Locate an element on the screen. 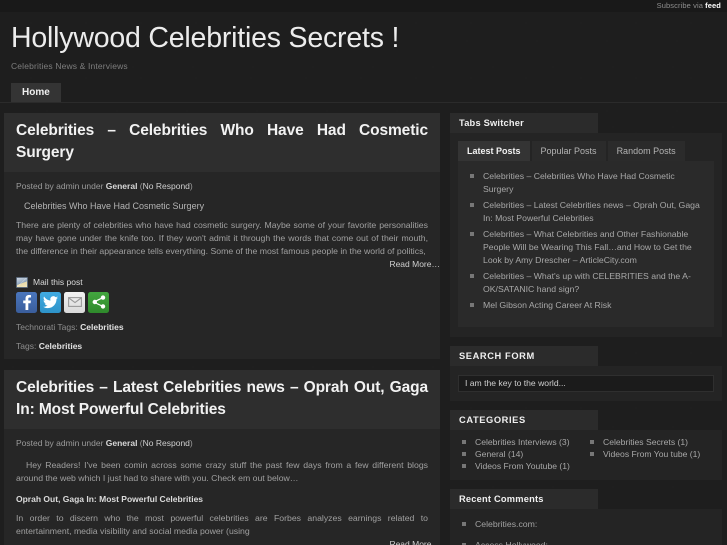  tab-popular-posts: Popular Posts is located at coordinates (568, 150).